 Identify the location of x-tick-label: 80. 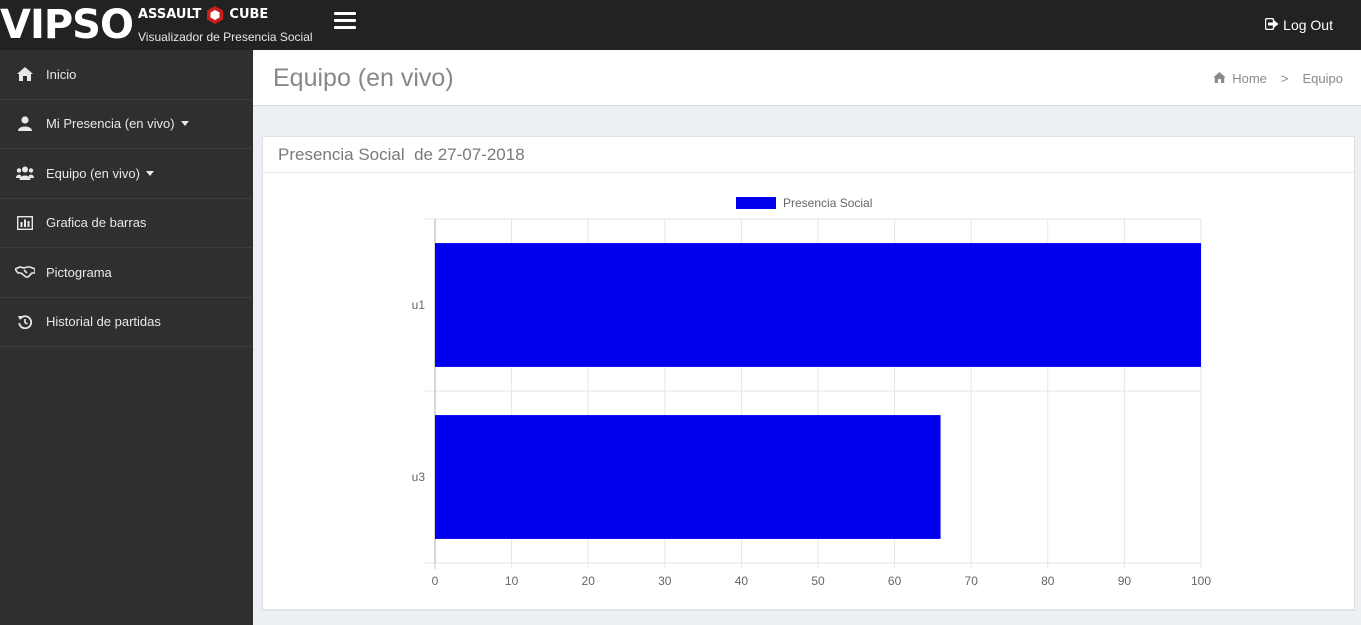
(1048, 581).